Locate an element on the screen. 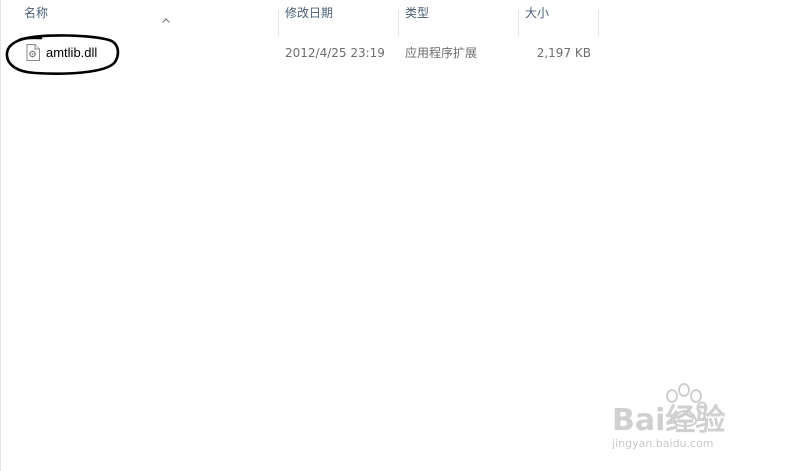 The width and height of the screenshot is (797, 471). file-modified-date: 2012/4/25 23:19 is located at coordinates (335, 53).